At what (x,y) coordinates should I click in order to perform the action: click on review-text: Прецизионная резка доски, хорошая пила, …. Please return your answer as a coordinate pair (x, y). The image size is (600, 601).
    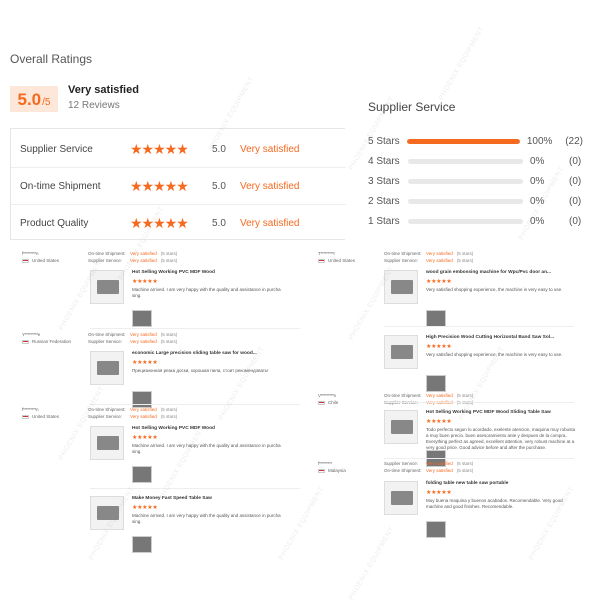
    Looking at the image, I should click on (200, 370).